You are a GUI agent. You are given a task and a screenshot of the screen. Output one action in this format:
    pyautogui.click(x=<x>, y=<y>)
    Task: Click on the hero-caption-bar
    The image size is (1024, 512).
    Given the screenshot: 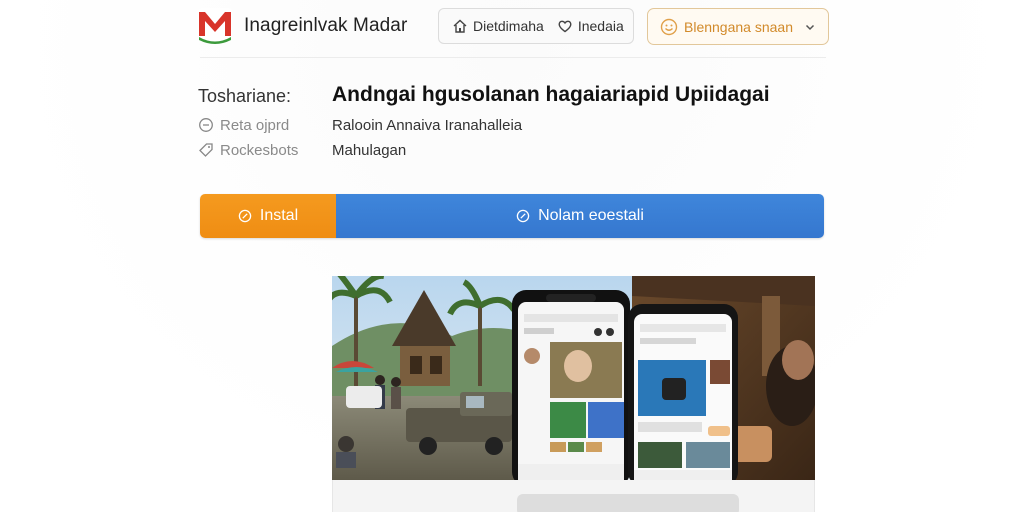 What is the action you would take?
    pyautogui.click(x=628, y=503)
    